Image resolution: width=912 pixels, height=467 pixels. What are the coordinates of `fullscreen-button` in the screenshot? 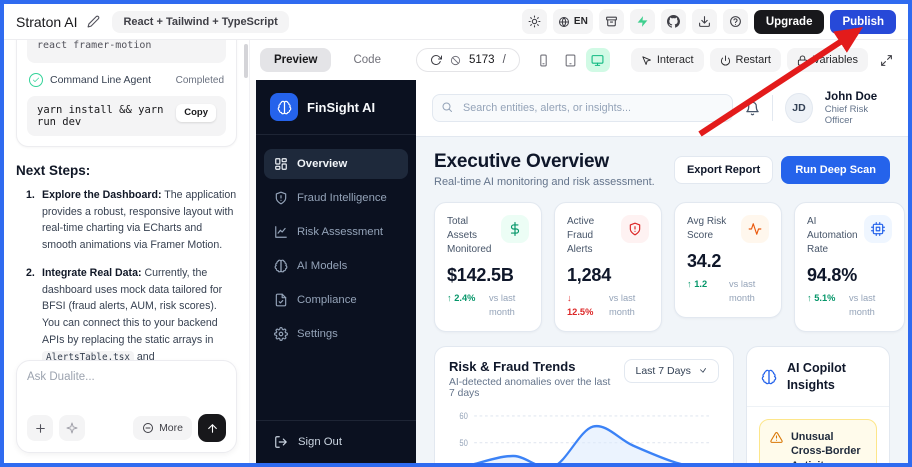 It's located at (886, 60).